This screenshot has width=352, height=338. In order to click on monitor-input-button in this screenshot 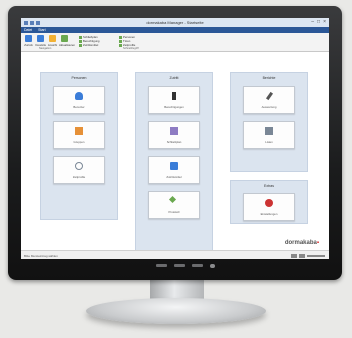, I will do `click(179, 265)`.